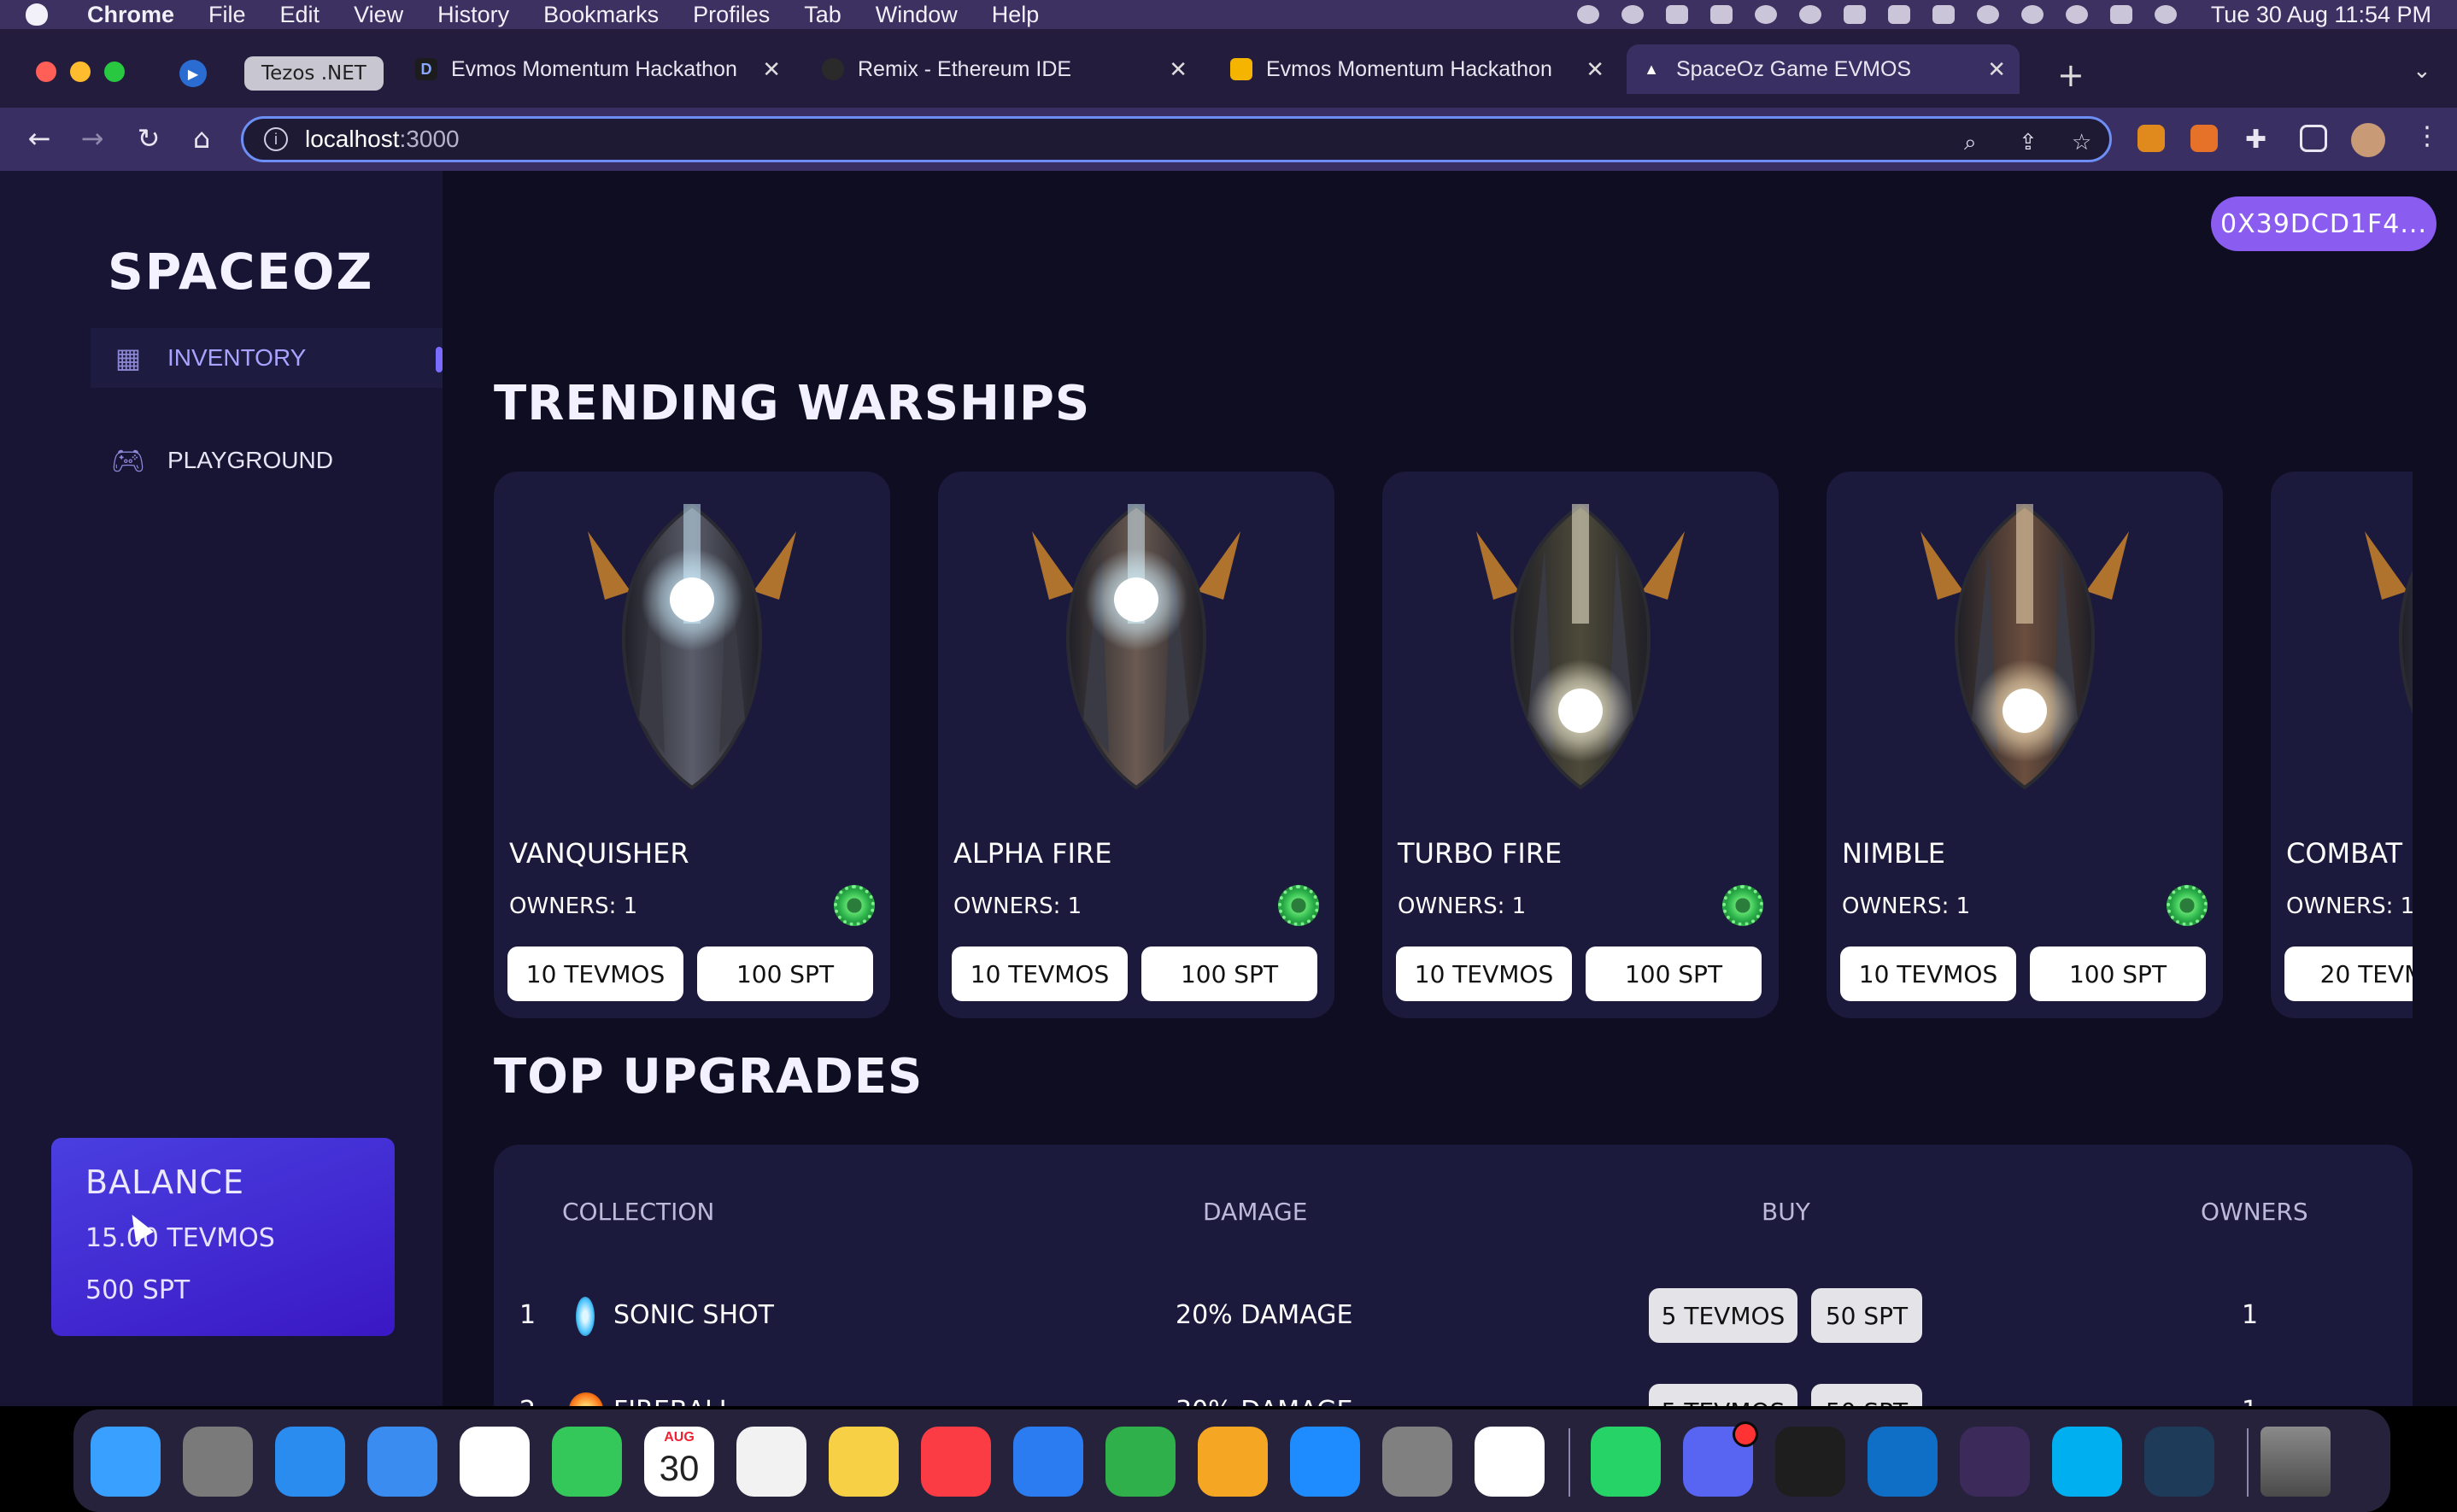 The height and width of the screenshot is (1512, 2457). I want to click on menu-edit: Edit, so click(300, 15).